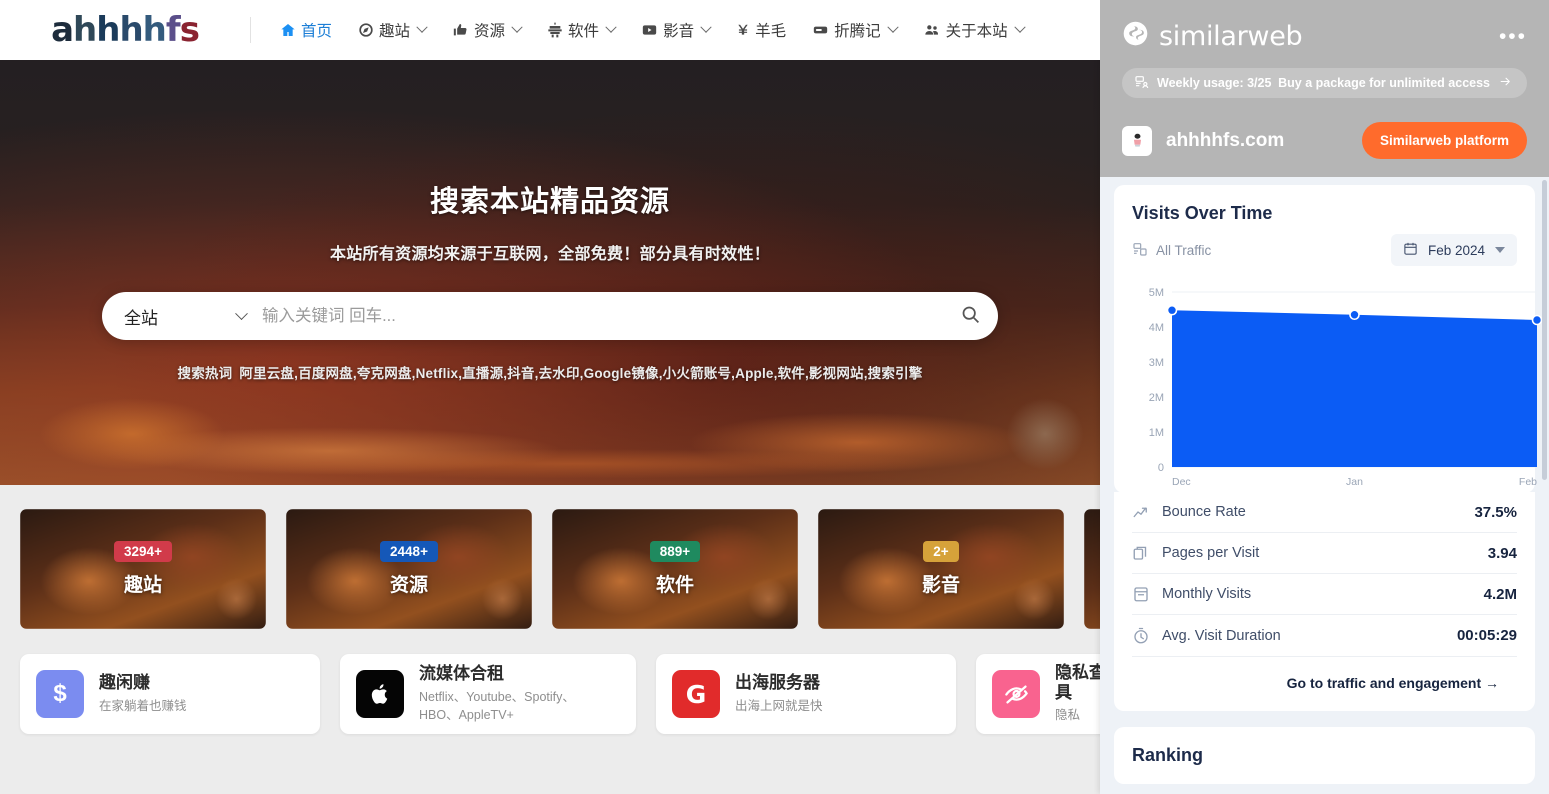 This screenshot has width=1549, height=794. What do you see at coordinates (1137, 140) in the screenshot?
I see `site-favicon-icon` at bounding box center [1137, 140].